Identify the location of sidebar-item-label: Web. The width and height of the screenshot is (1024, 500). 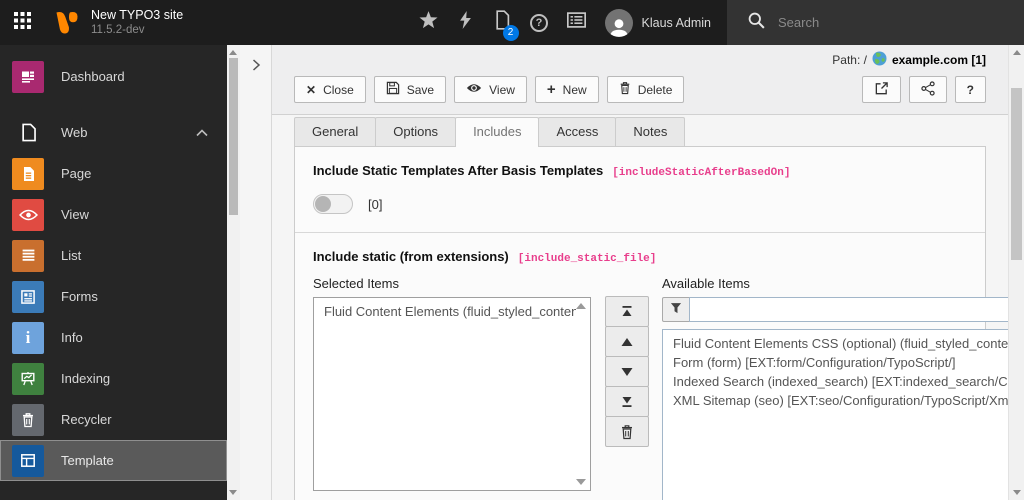
(74, 132).